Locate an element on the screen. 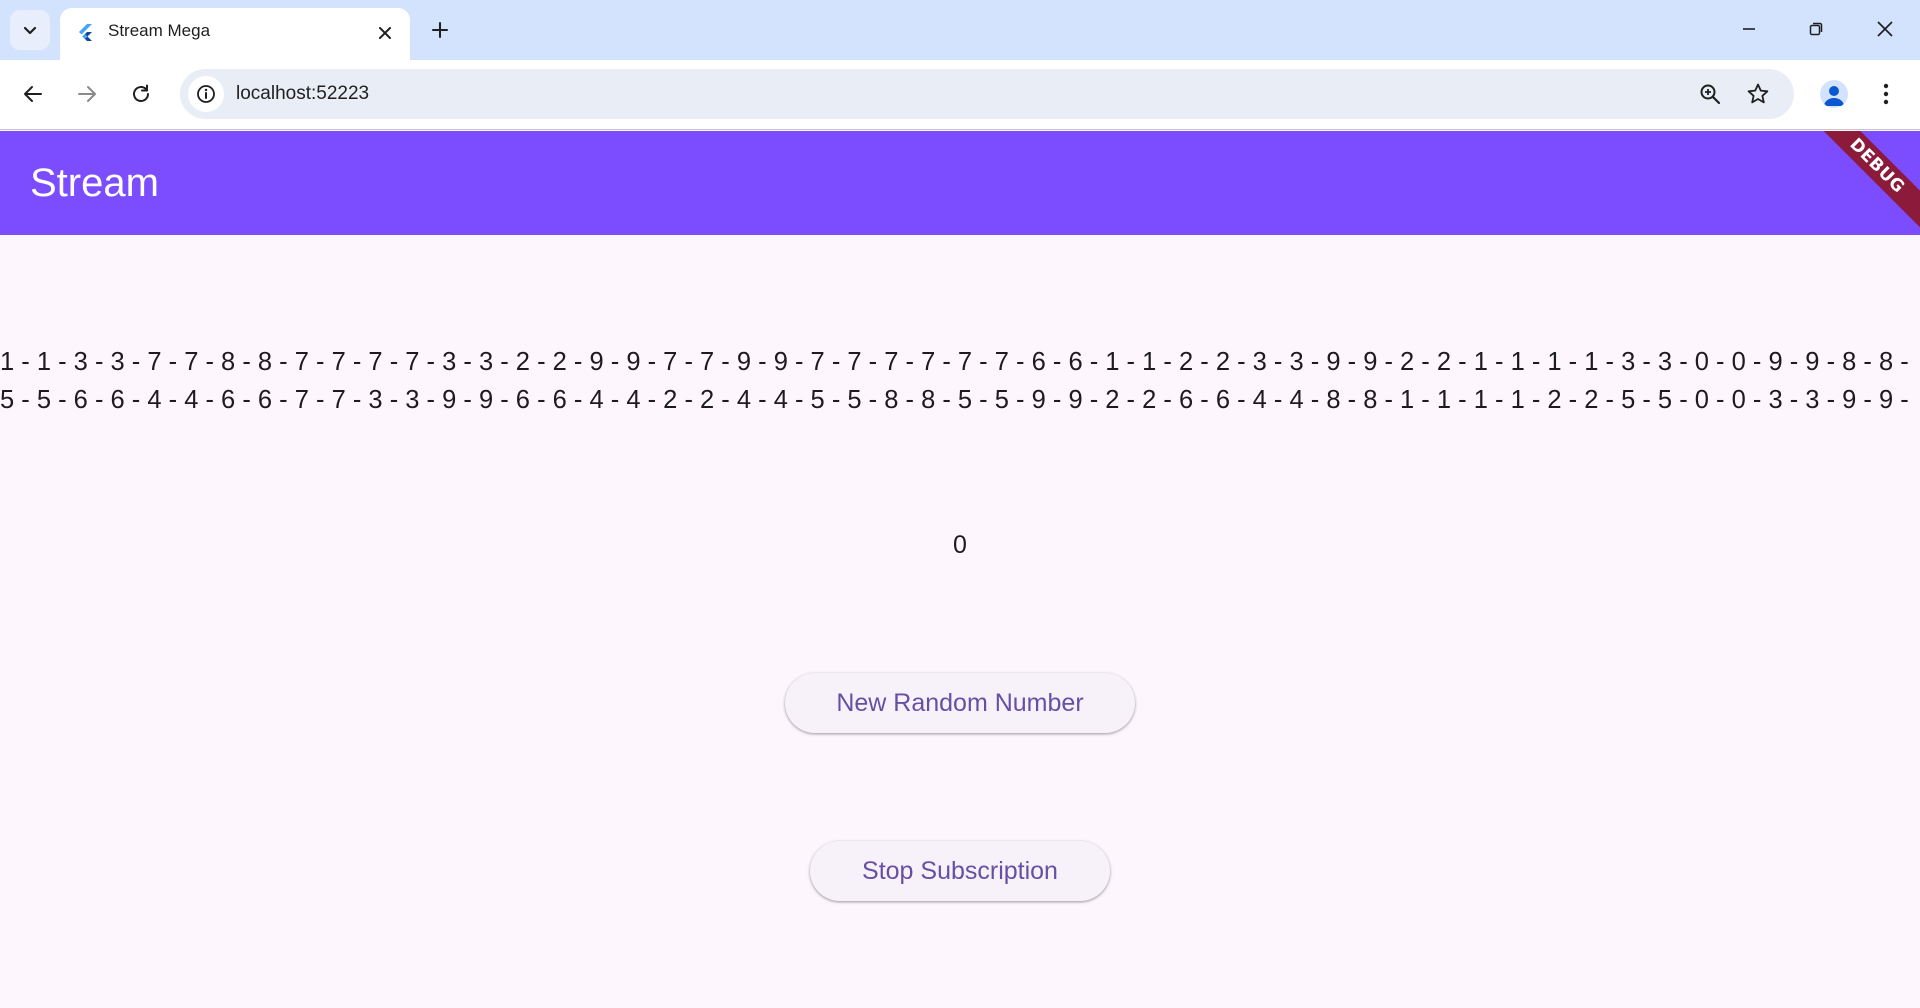  profile-button is located at coordinates (1834, 94).